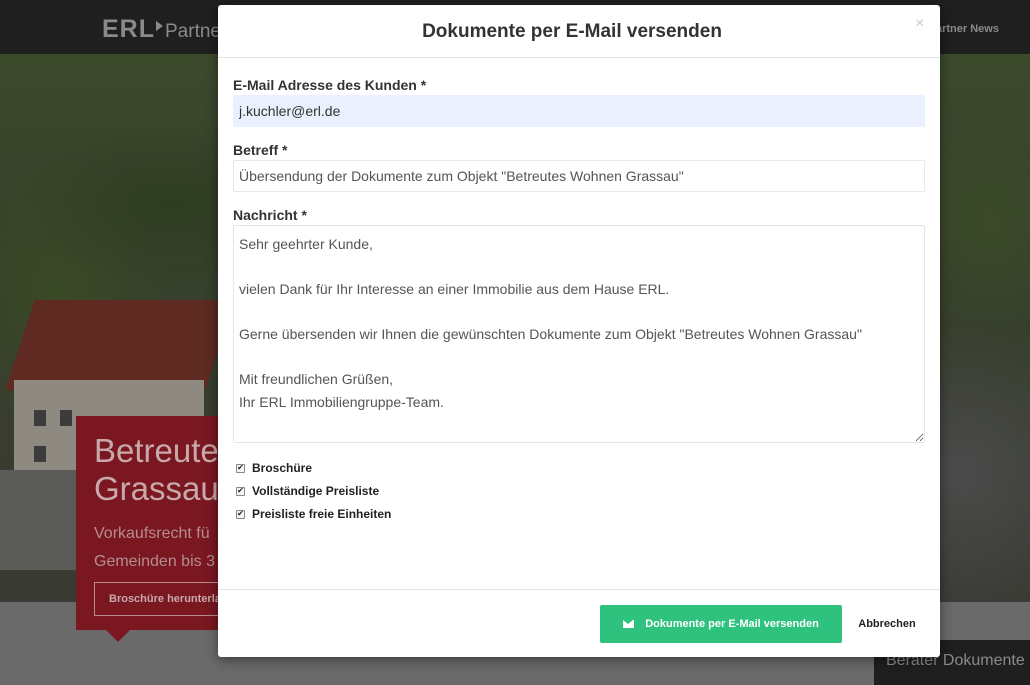 Image resolution: width=1030 pixels, height=685 pixels. What do you see at coordinates (159, 26) in the screenshot?
I see `logo-arrow-icon` at bounding box center [159, 26].